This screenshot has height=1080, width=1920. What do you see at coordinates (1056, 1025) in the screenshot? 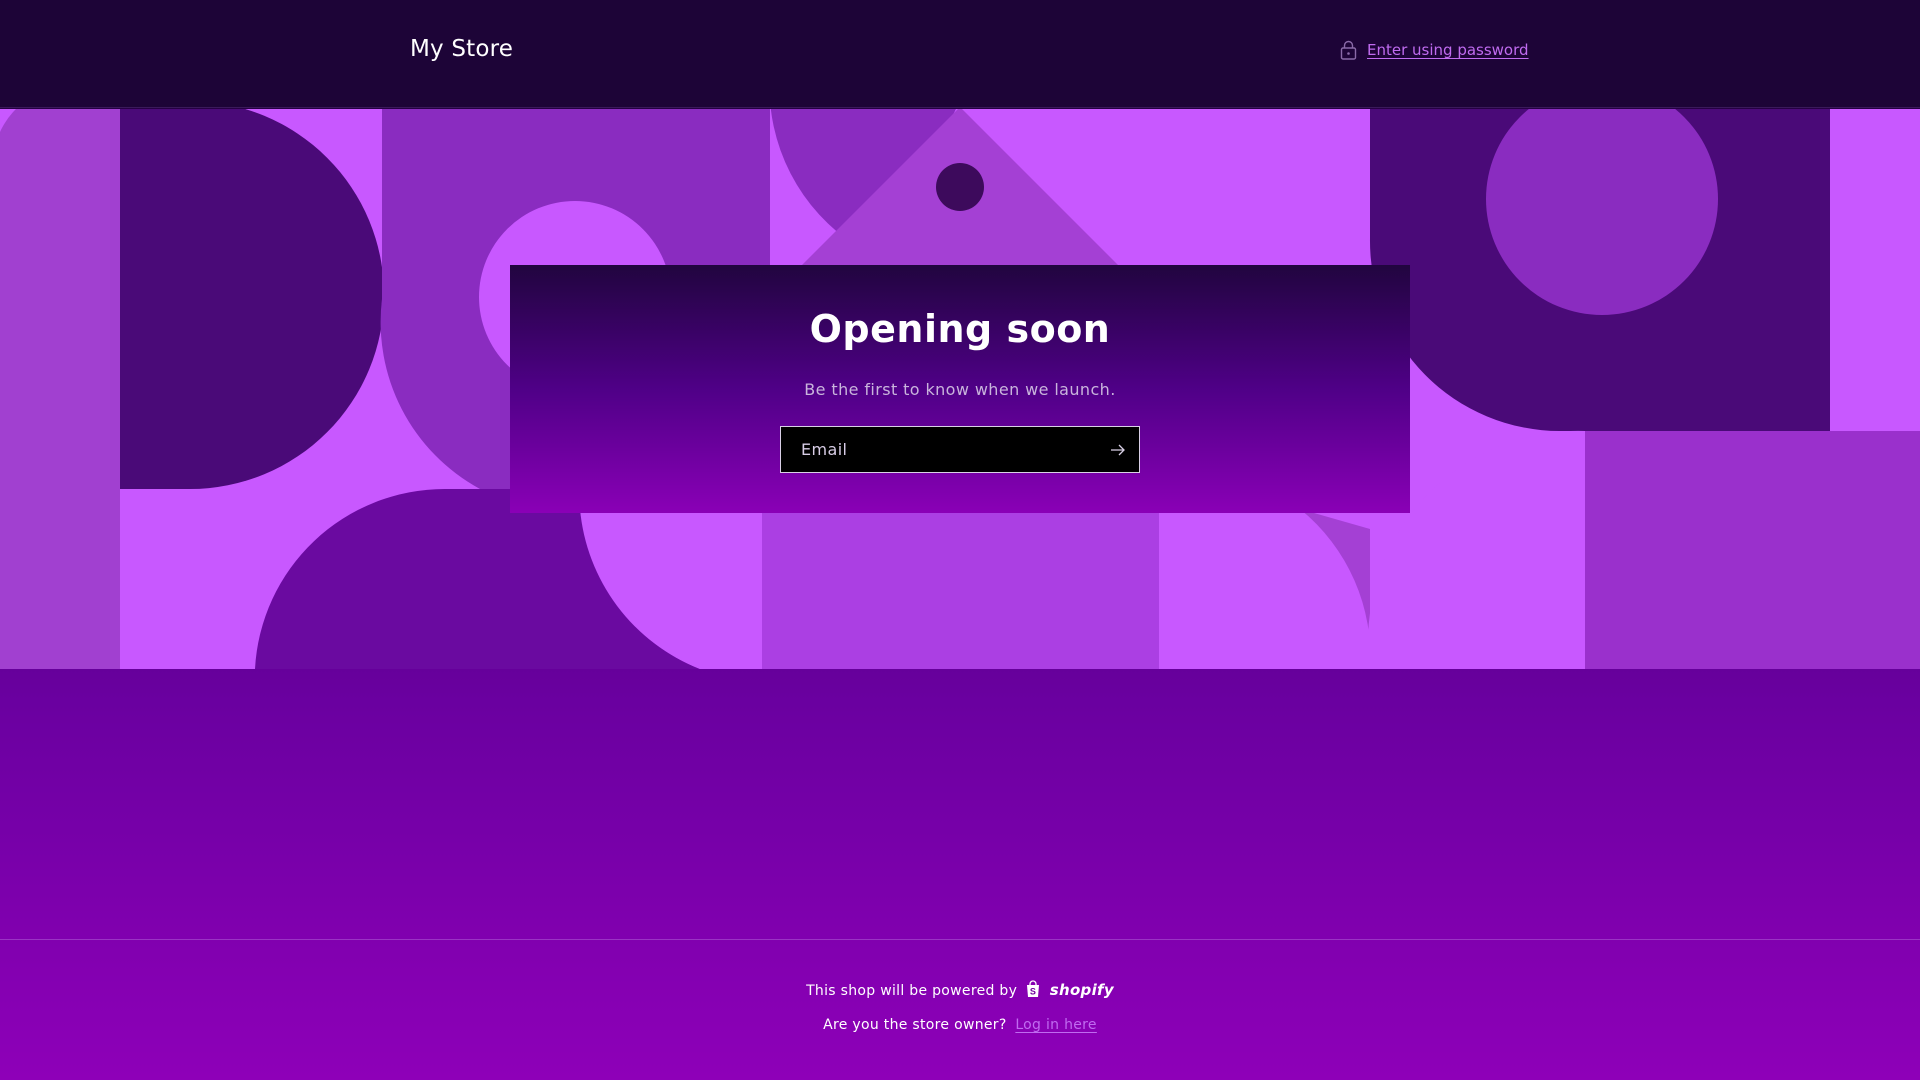
I see `login-link: Log in here` at bounding box center [1056, 1025].